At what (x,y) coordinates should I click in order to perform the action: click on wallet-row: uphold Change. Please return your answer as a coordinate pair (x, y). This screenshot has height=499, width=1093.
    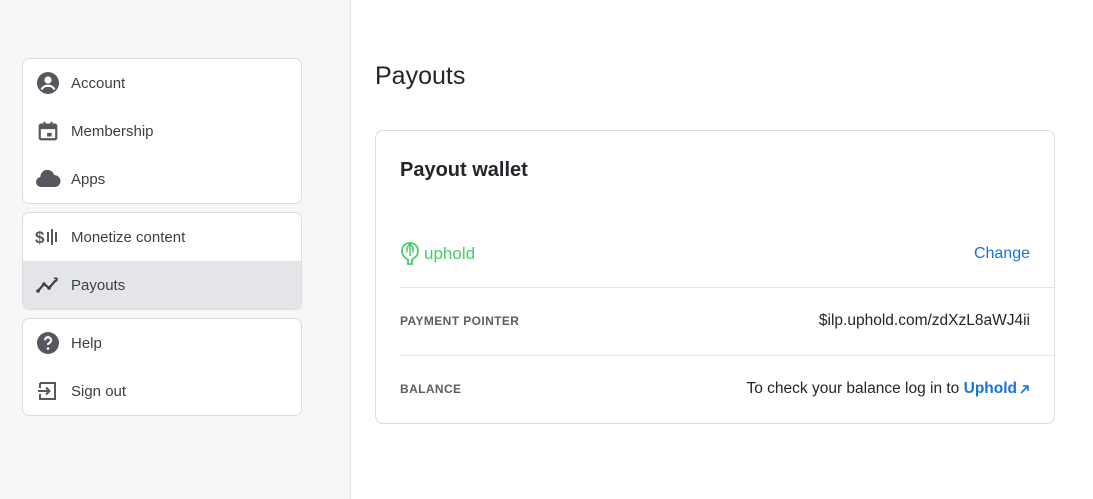
    Looking at the image, I should click on (715, 254).